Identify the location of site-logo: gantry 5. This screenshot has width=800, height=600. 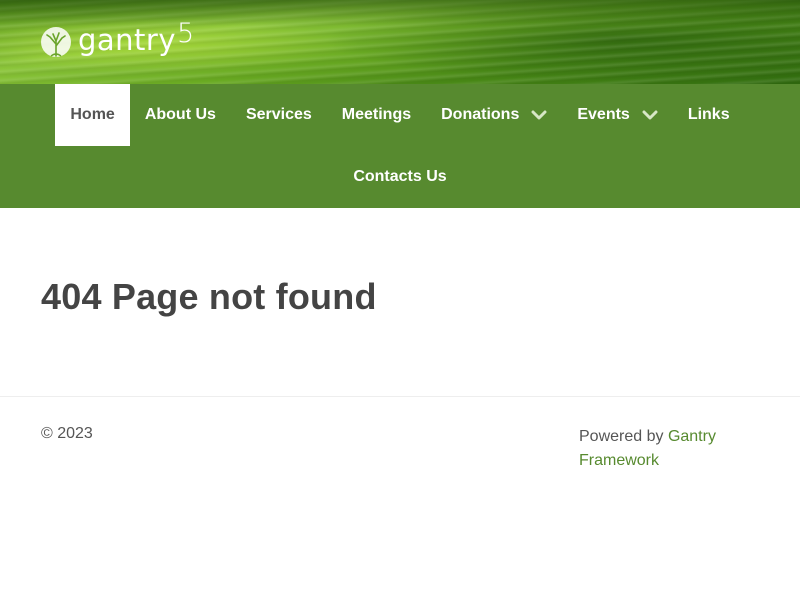
(117, 39).